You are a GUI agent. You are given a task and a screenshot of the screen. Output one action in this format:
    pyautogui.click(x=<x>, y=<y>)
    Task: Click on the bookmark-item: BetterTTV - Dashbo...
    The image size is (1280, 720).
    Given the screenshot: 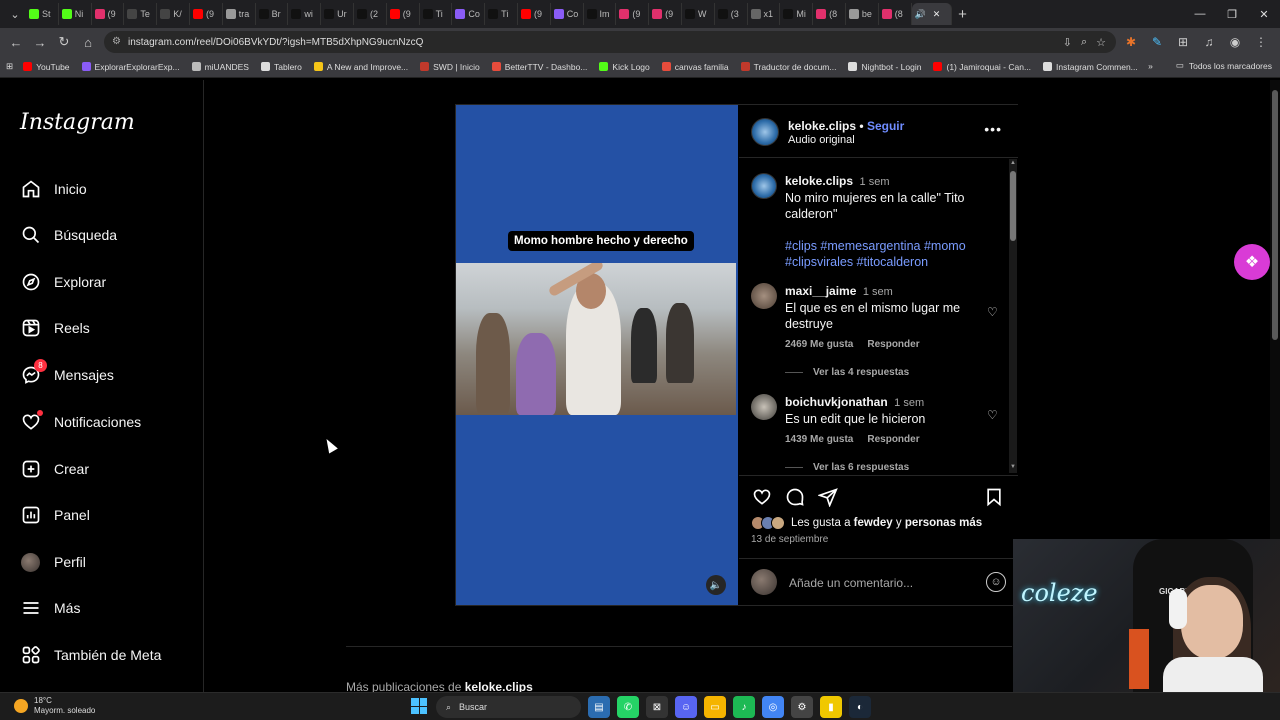 What is the action you would take?
    pyautogui.click(x=539, y=67)
    